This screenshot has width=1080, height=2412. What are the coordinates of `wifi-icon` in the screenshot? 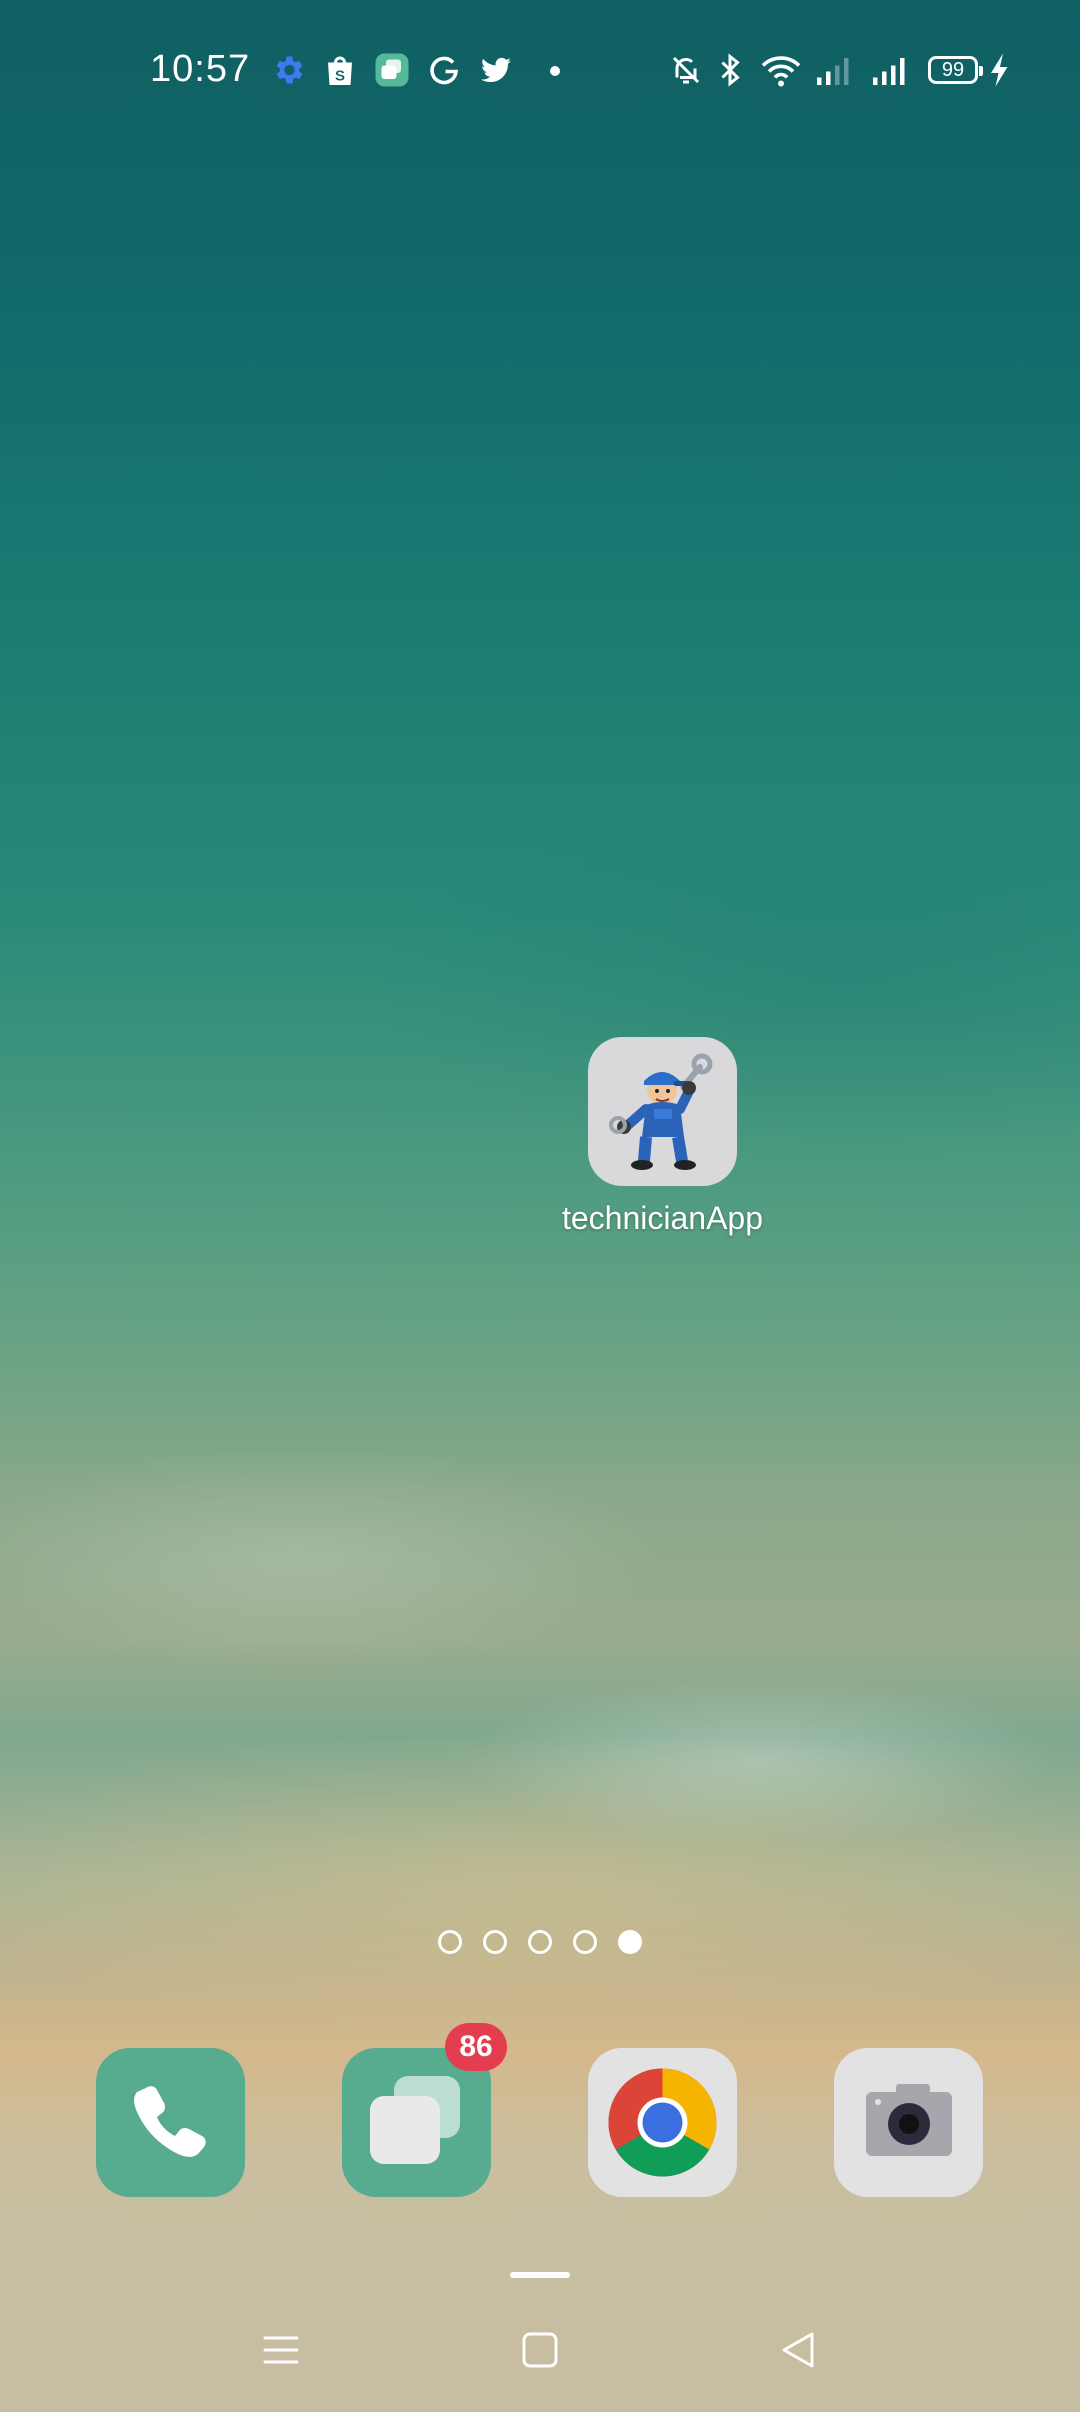 It's located at (781, 71).